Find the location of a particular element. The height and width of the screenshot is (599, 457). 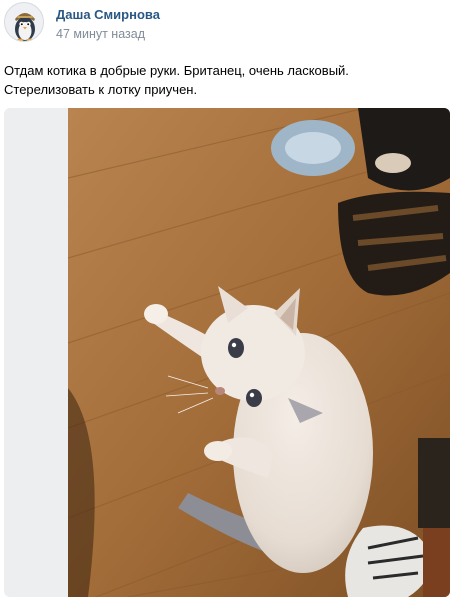

post-time: 47 минут назад is located at coordinates (100, 34).